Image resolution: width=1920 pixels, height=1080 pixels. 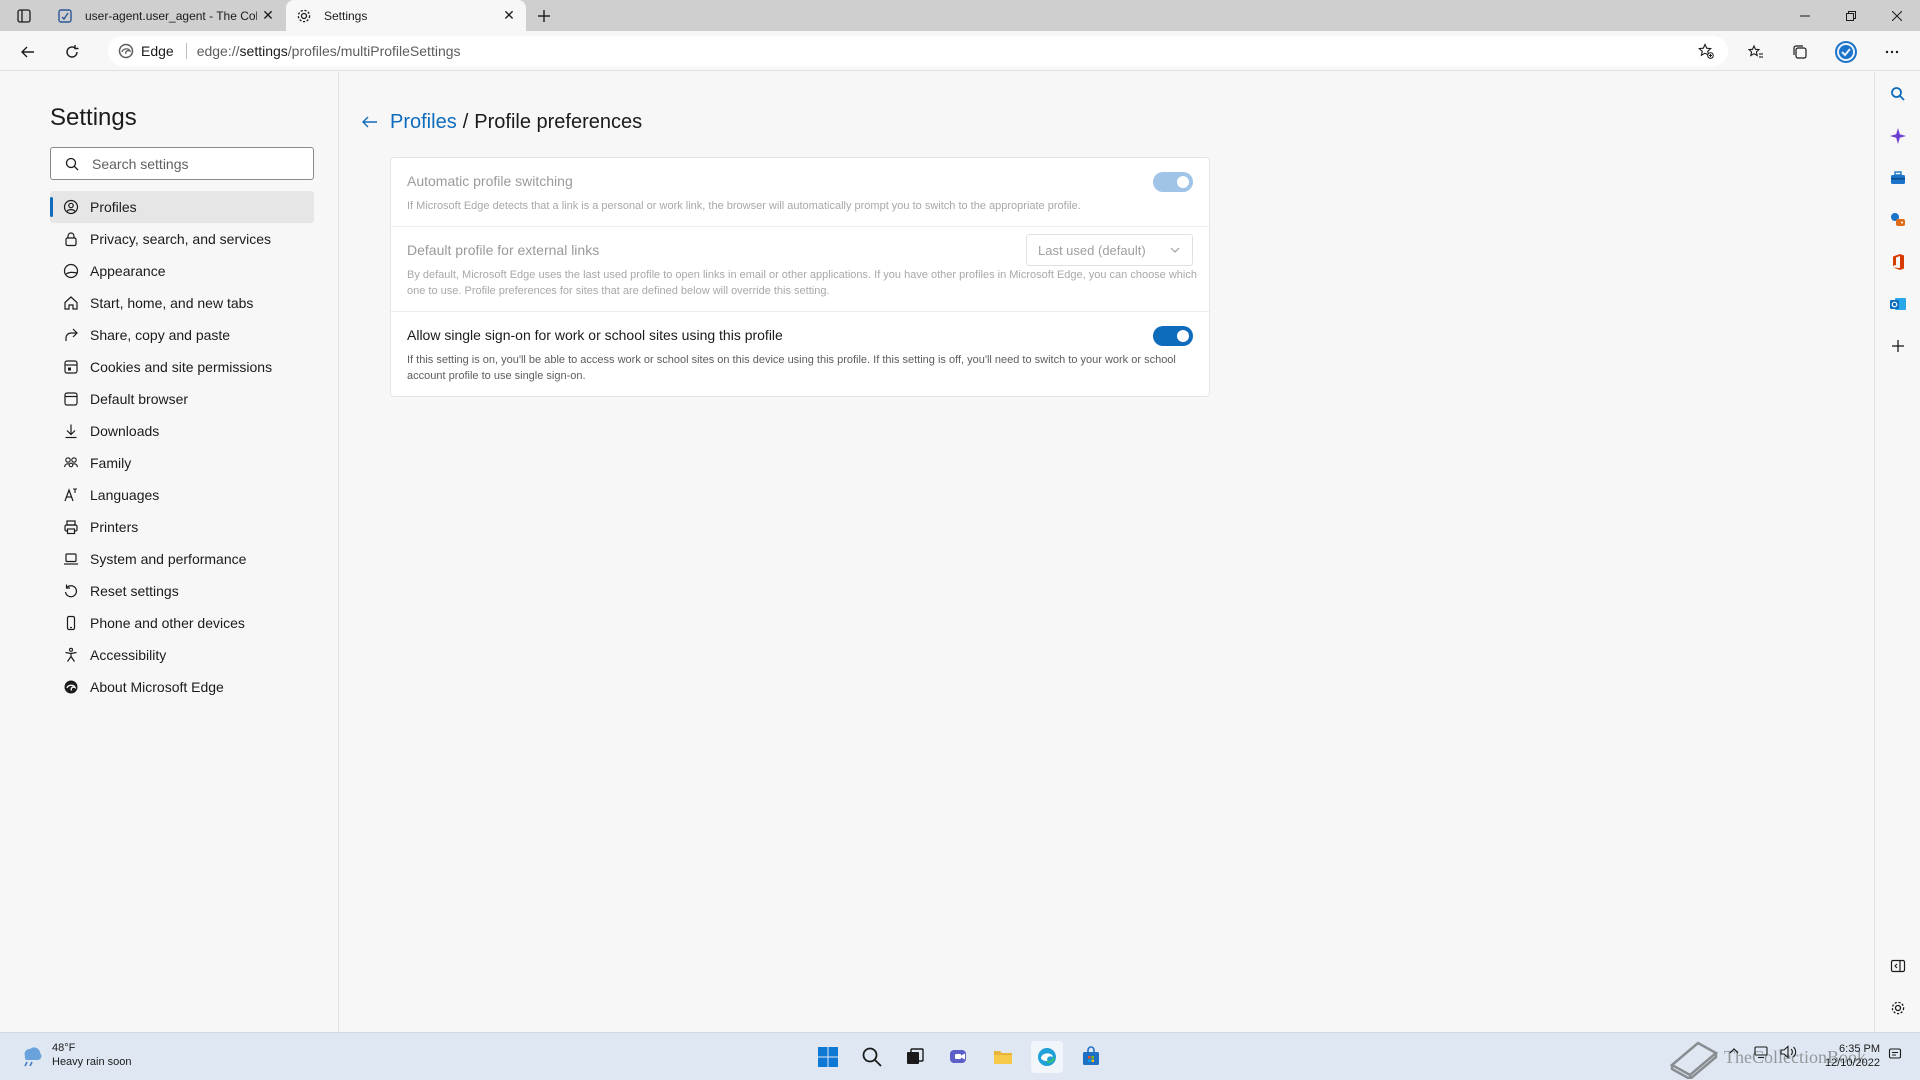 What do you see at coordinates (1173, 336) in the screenshot?
I see `single-sign-on-toggle` at bounding box center [1173, 336].